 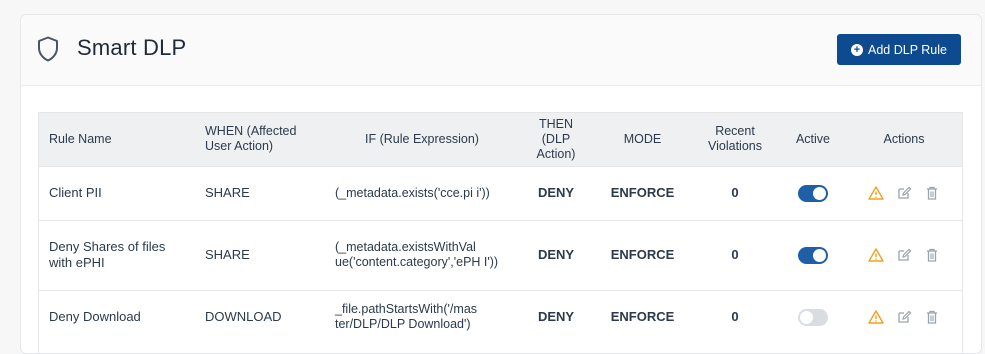 I want to click on shield-icon, so click(x=48, y=49).